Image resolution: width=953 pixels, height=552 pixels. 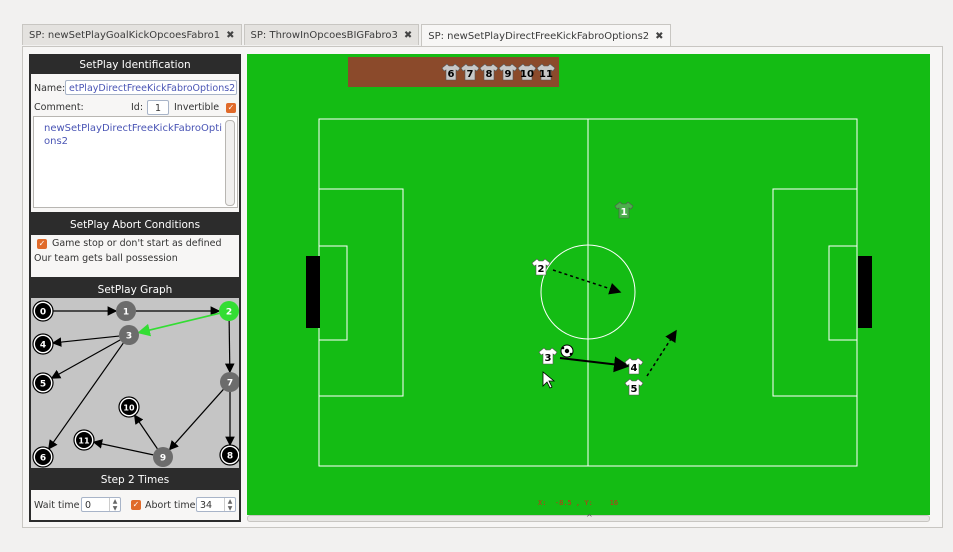 What do you see at coordinates (231, 108) in the screenshot?
I see `invertible-checkbox: ✓` at bounding box center [231, 108].